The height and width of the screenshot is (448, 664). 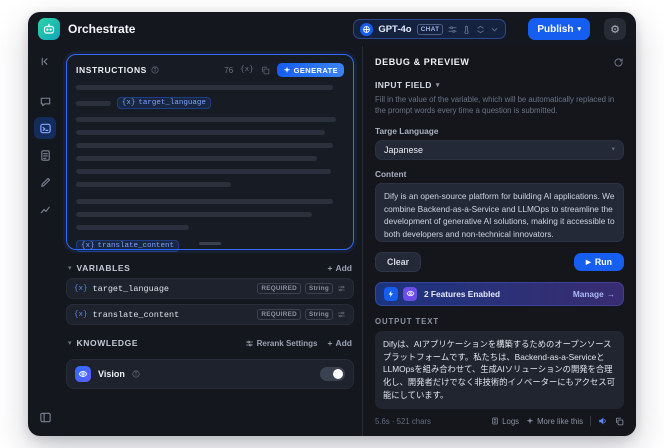 What do you see at coordinates (107, 343) in the screenshot?
I see `knowledge-title: KNOWLEDGE` at bounding box center [107, 343].